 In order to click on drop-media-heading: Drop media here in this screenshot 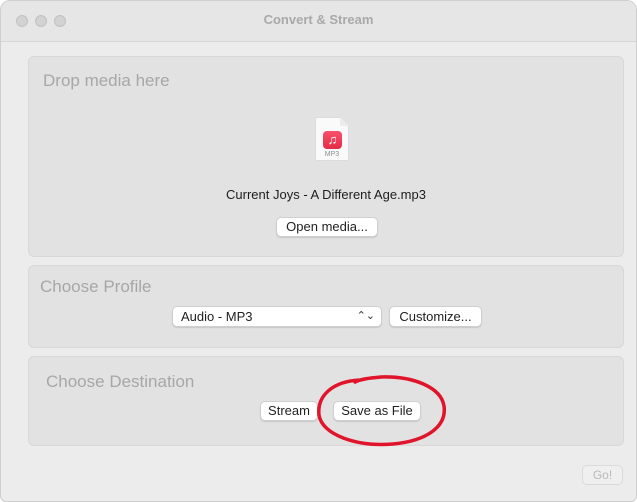, I will do `click(106, 80)`.